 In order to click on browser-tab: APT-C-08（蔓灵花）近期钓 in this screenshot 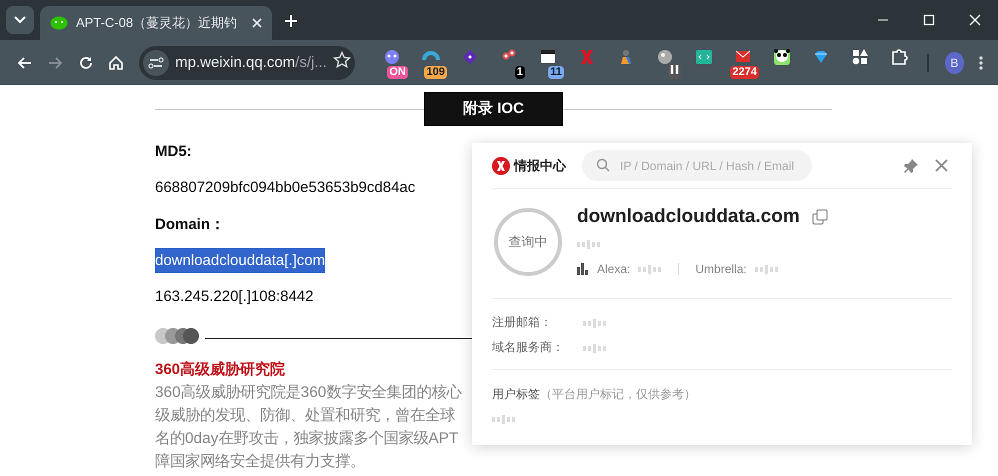, I will do `click(156, 23)`.